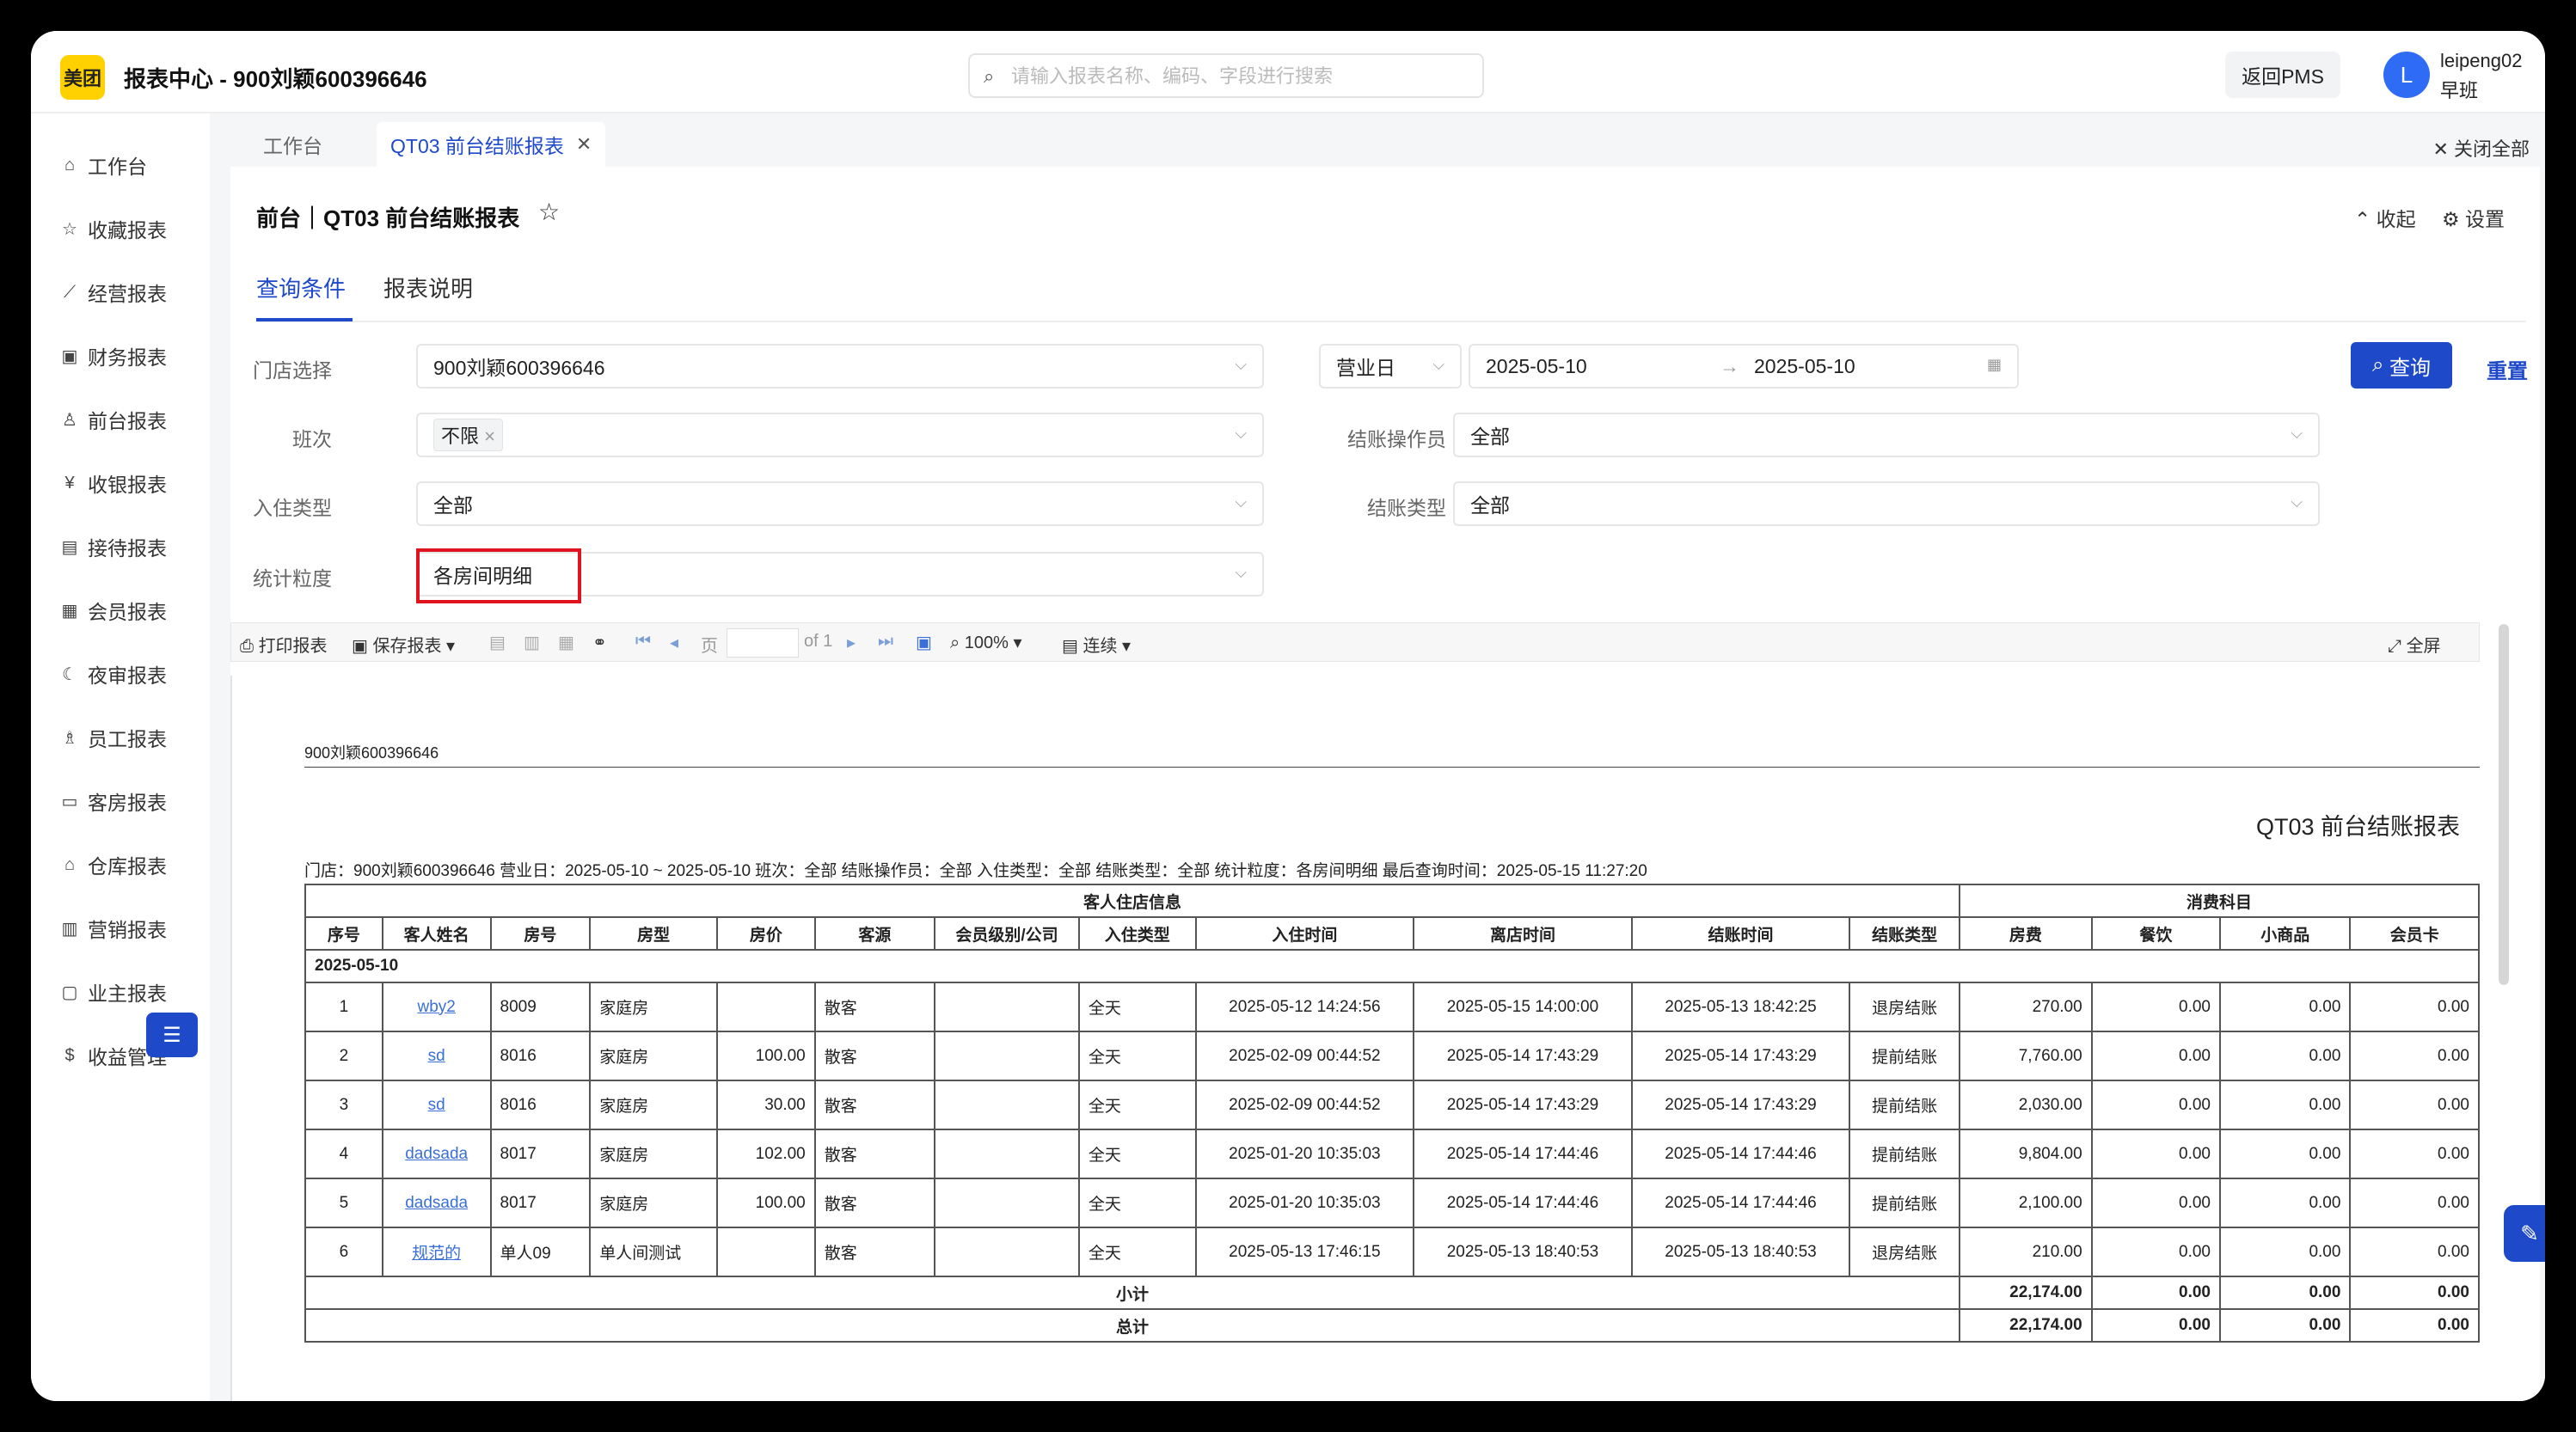  What do you see at coordinates (674, 642) in the screenshot?
I see `prev-page-icon: ◂` at bounding box center [674, 642].